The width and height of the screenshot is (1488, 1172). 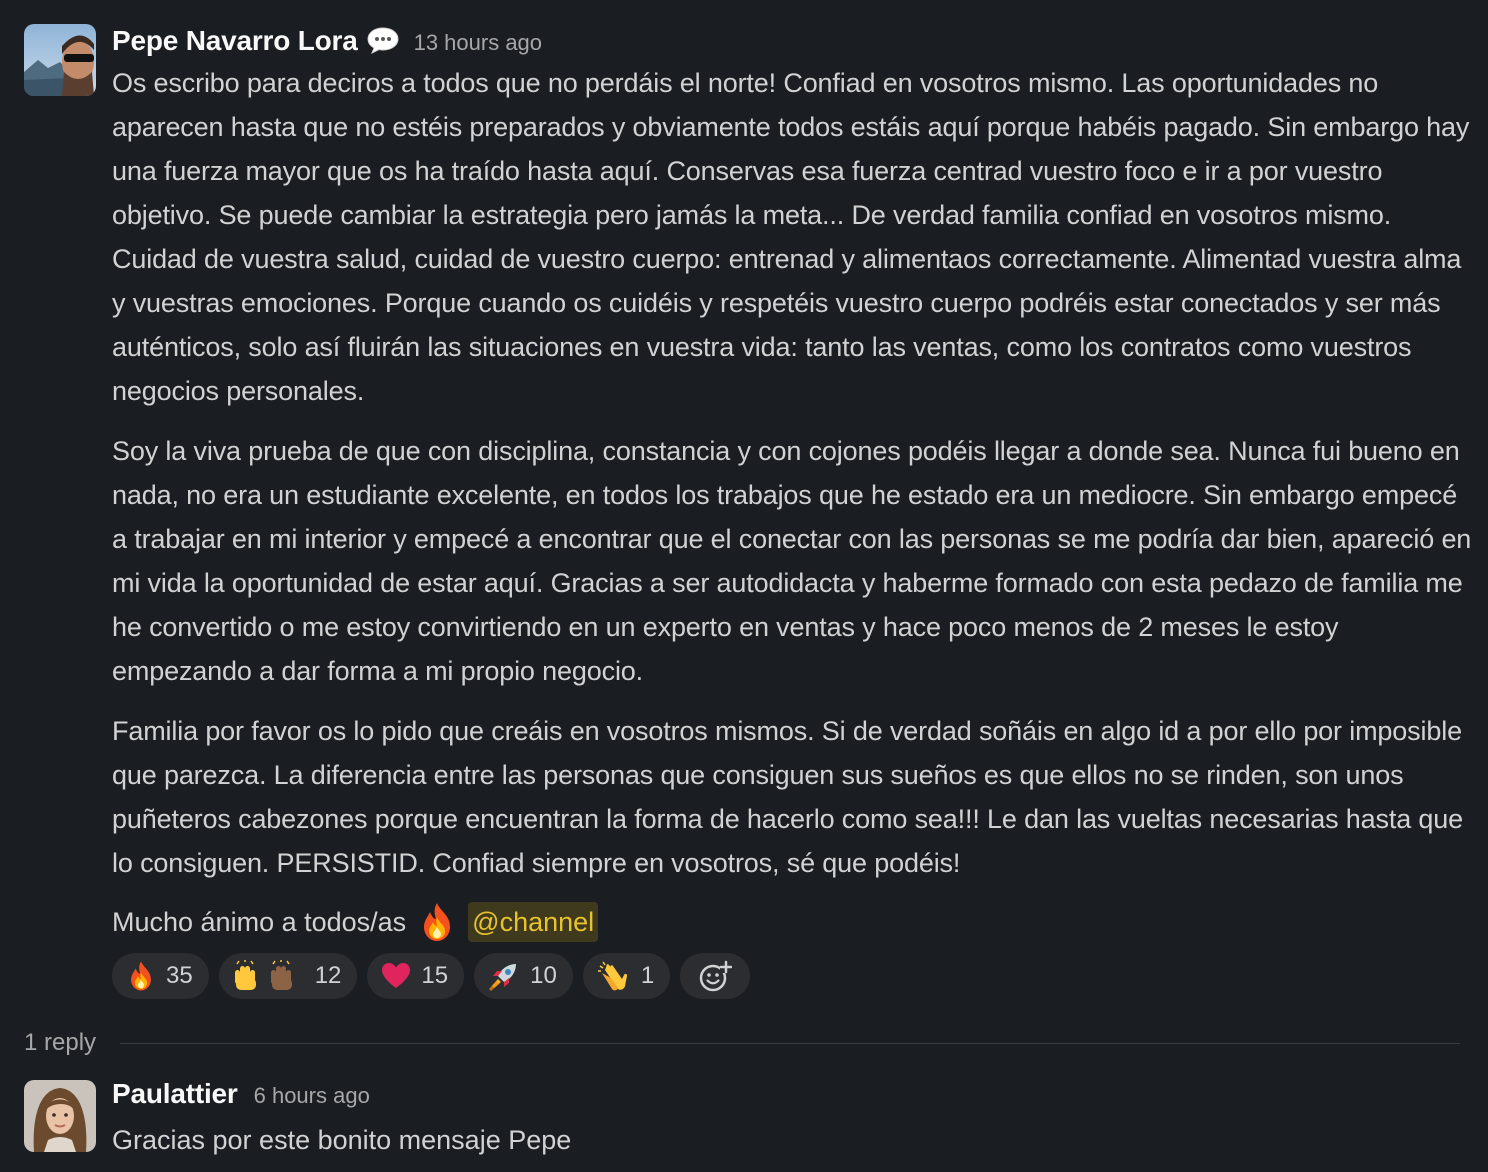 What do you see at coordinates (312, 1096) in the screenshot?
I see `reply-timestamp: 6 hours ago` at bounding box center [312, 1096].